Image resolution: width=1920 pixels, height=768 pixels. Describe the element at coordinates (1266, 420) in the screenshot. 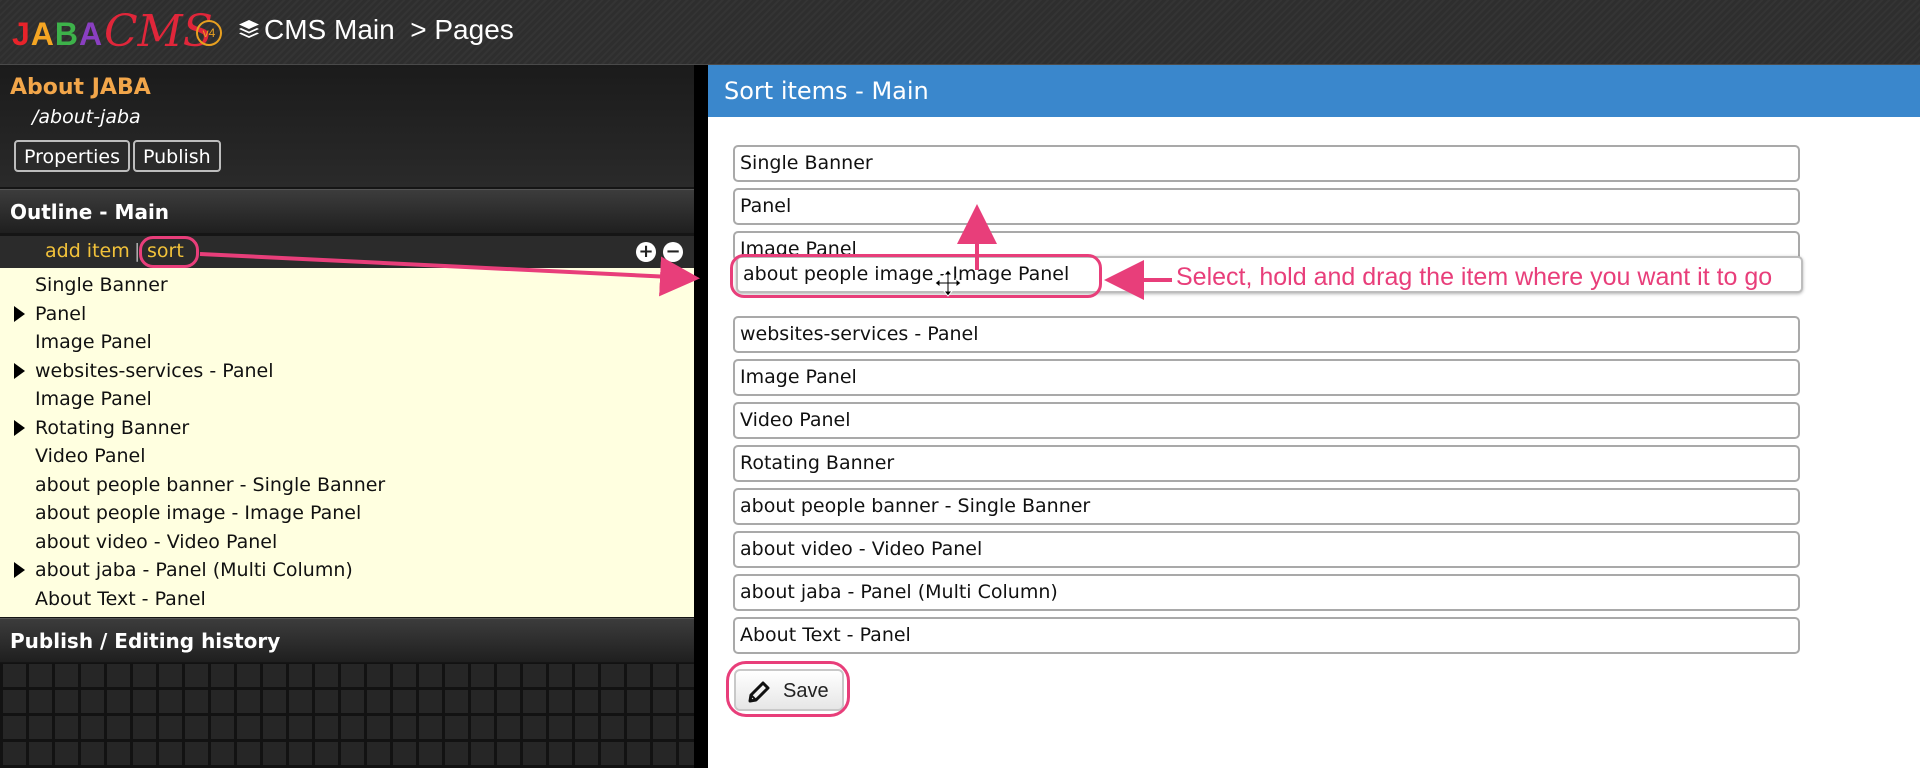

I see `sort-item: Video Panel` at that location.